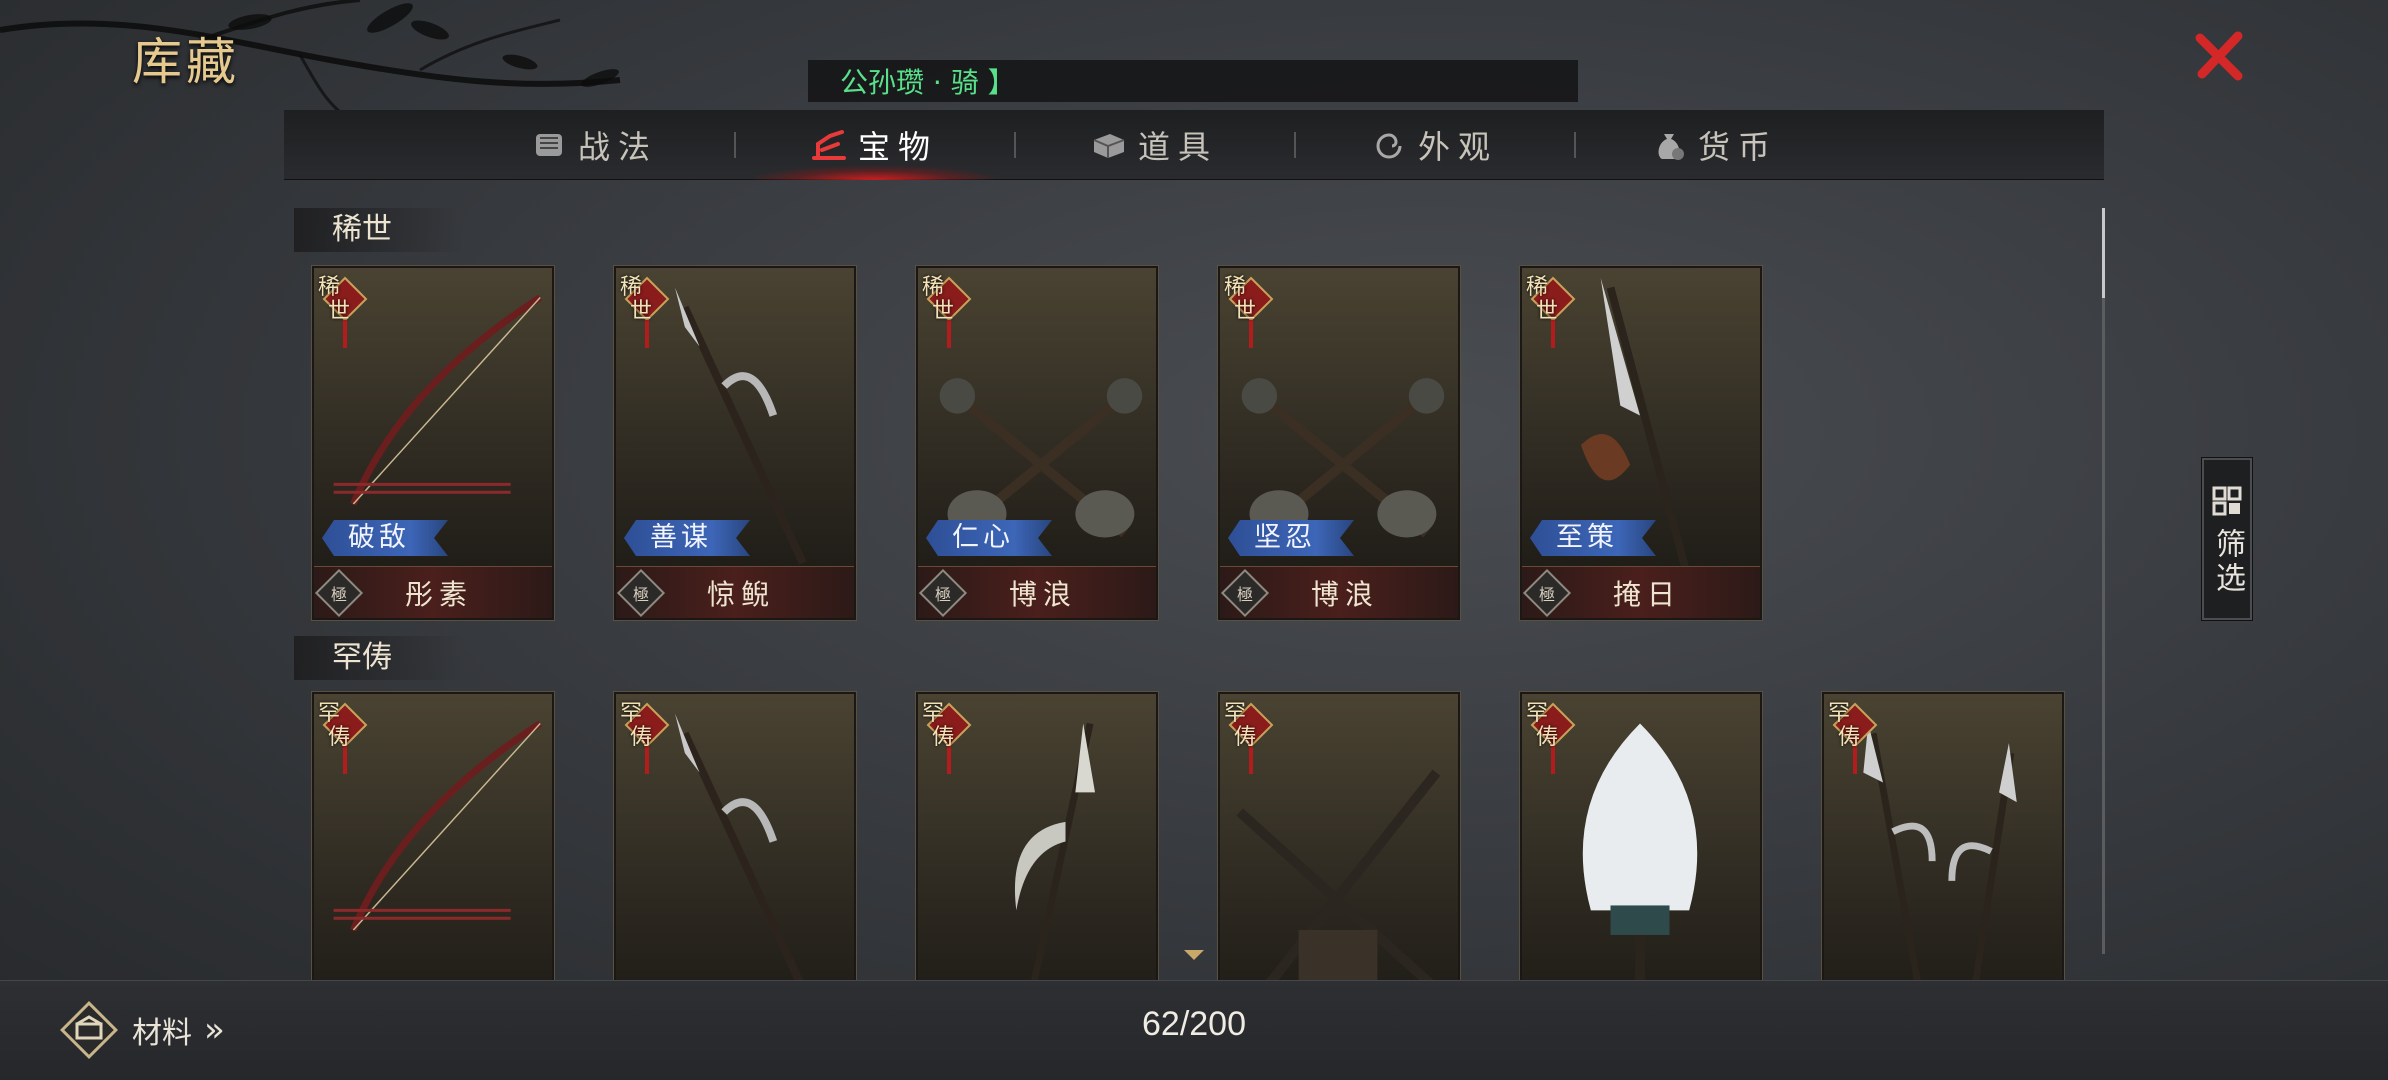  I want to click on scrollbar, so click(2103, 581).